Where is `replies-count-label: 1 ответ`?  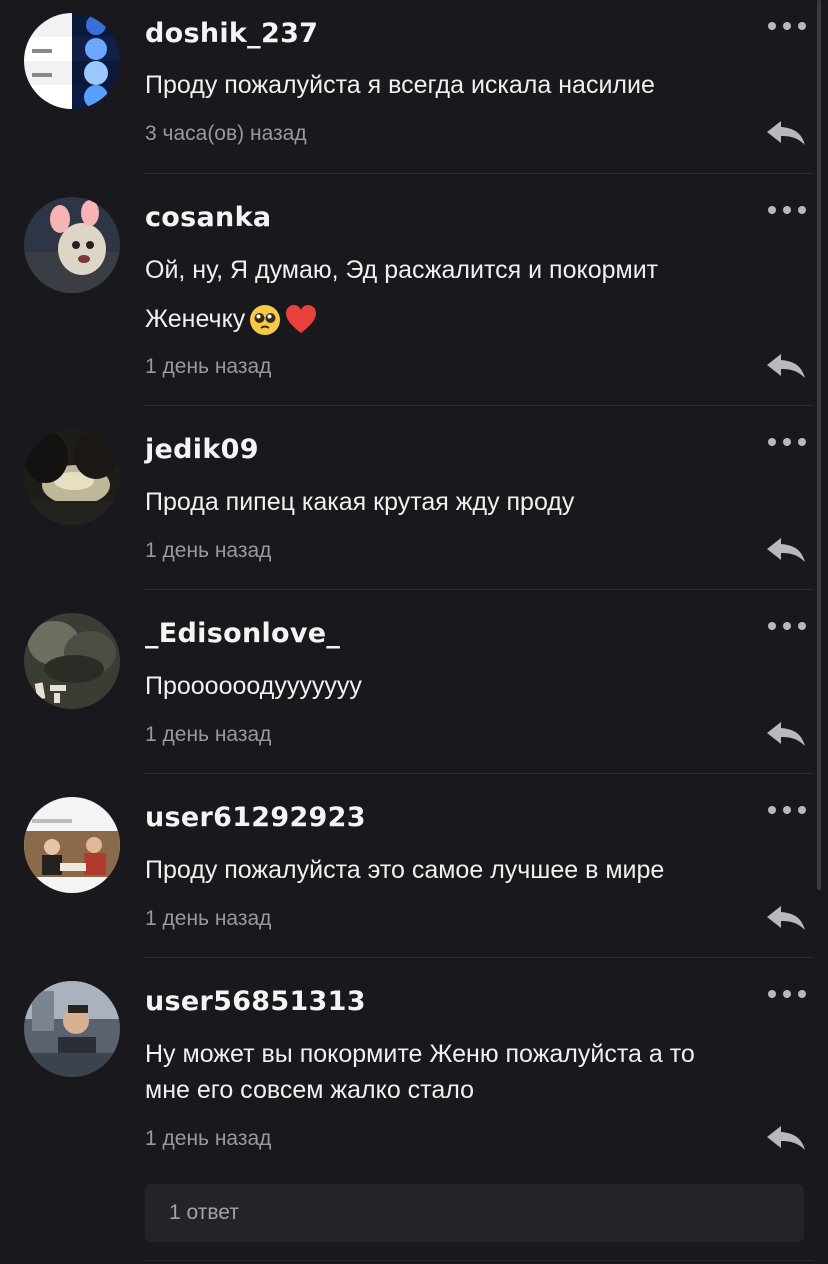 replies-count-label: 1 ответ is located at coordinates (204, 1212).